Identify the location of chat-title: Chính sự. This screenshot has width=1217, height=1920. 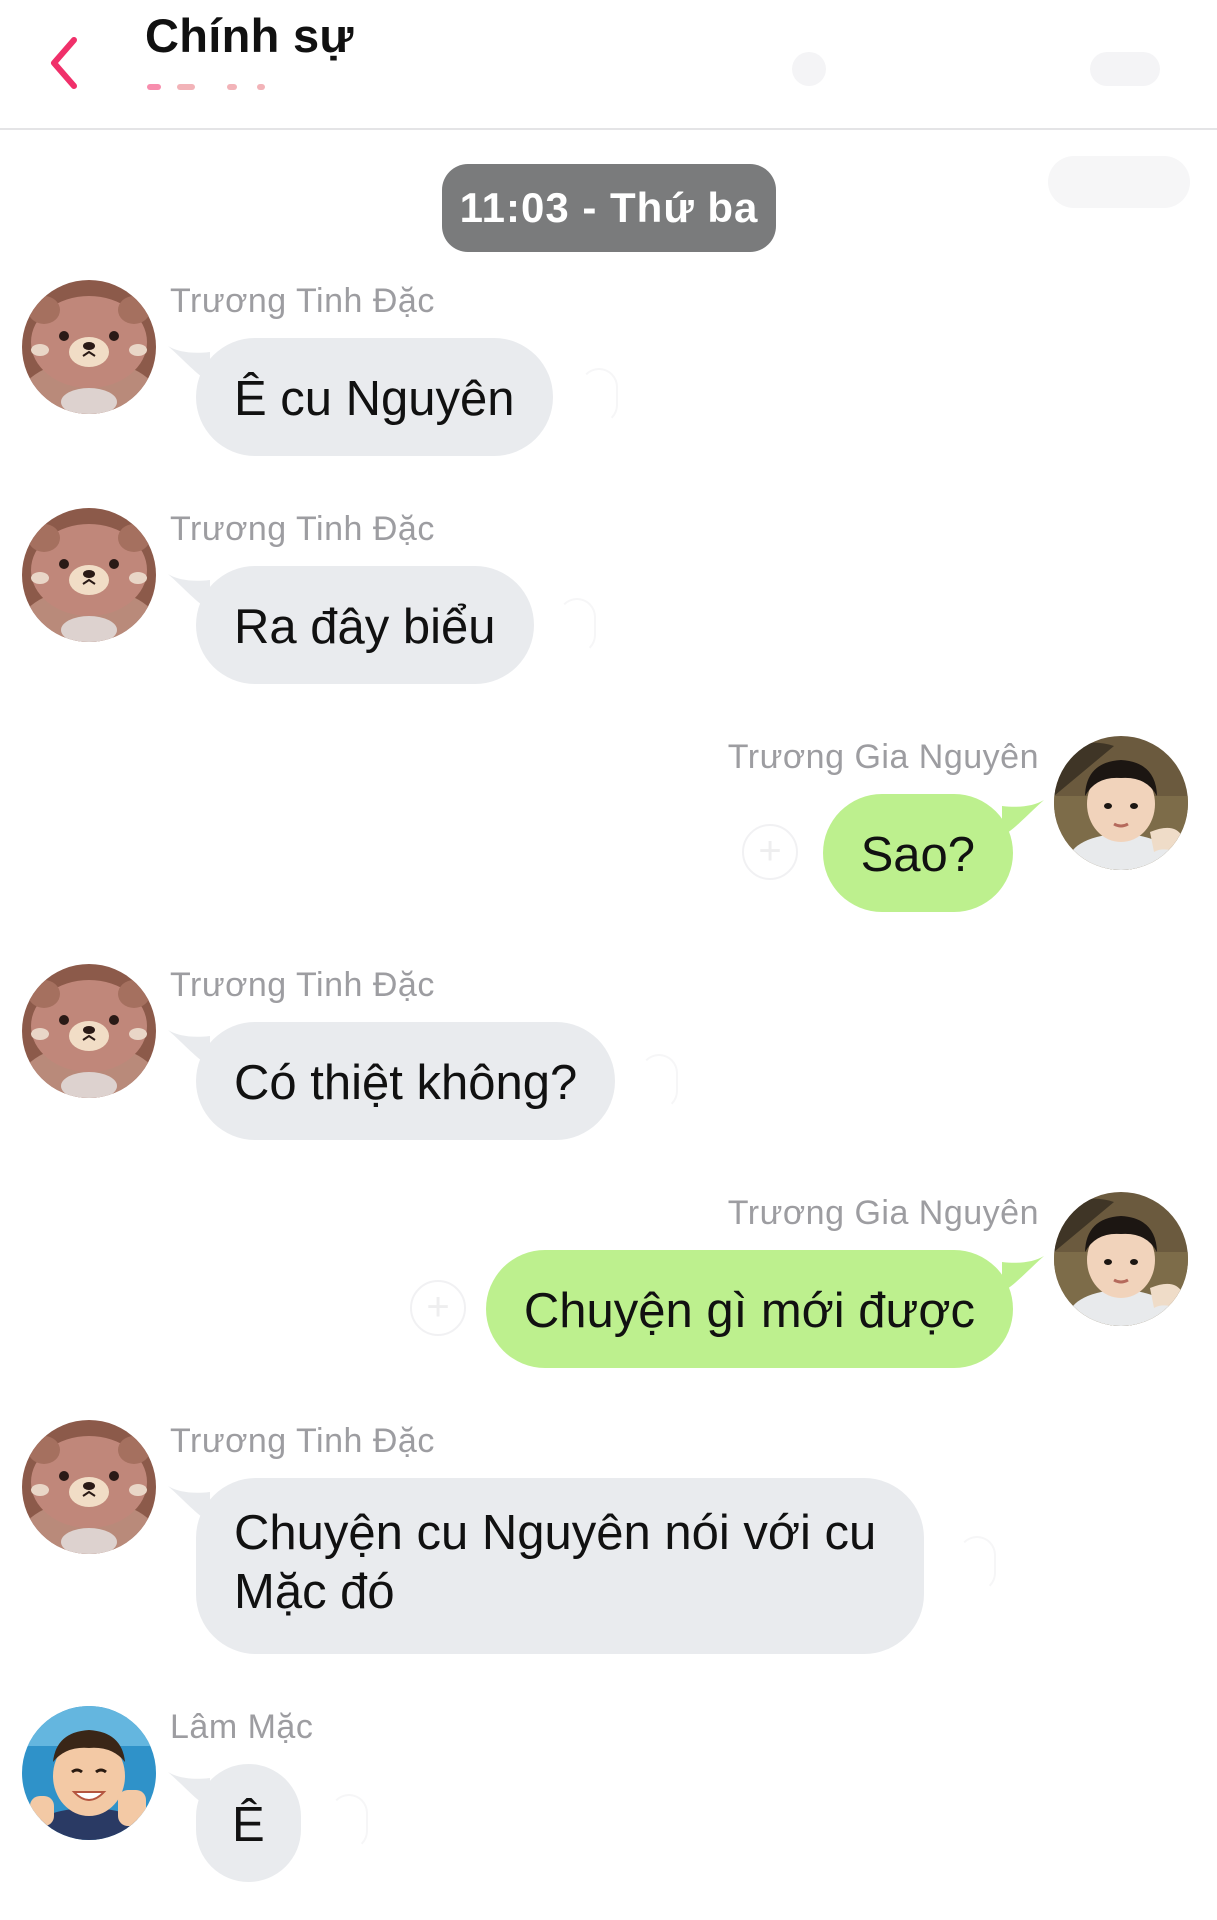
(249, 35).